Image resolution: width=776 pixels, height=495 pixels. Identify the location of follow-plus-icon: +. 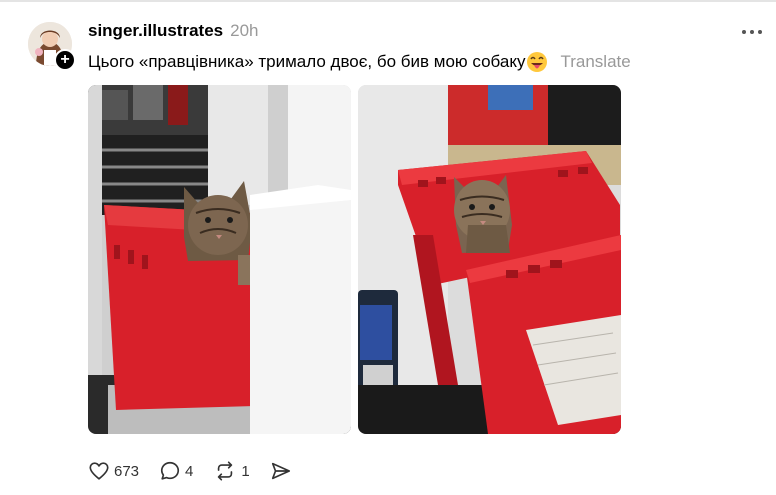
(65, 60).